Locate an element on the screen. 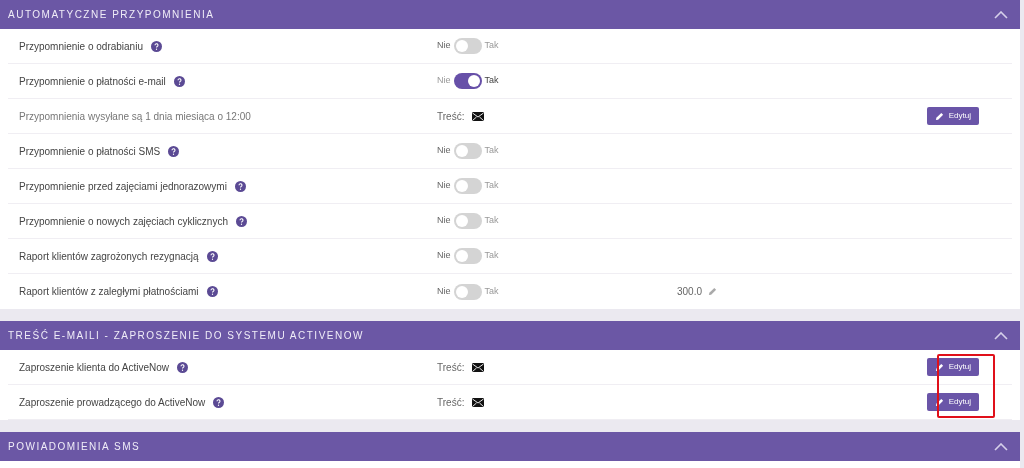  setting-label: Przypomnienie o płatności SMS is located at coordinates (90, 151).